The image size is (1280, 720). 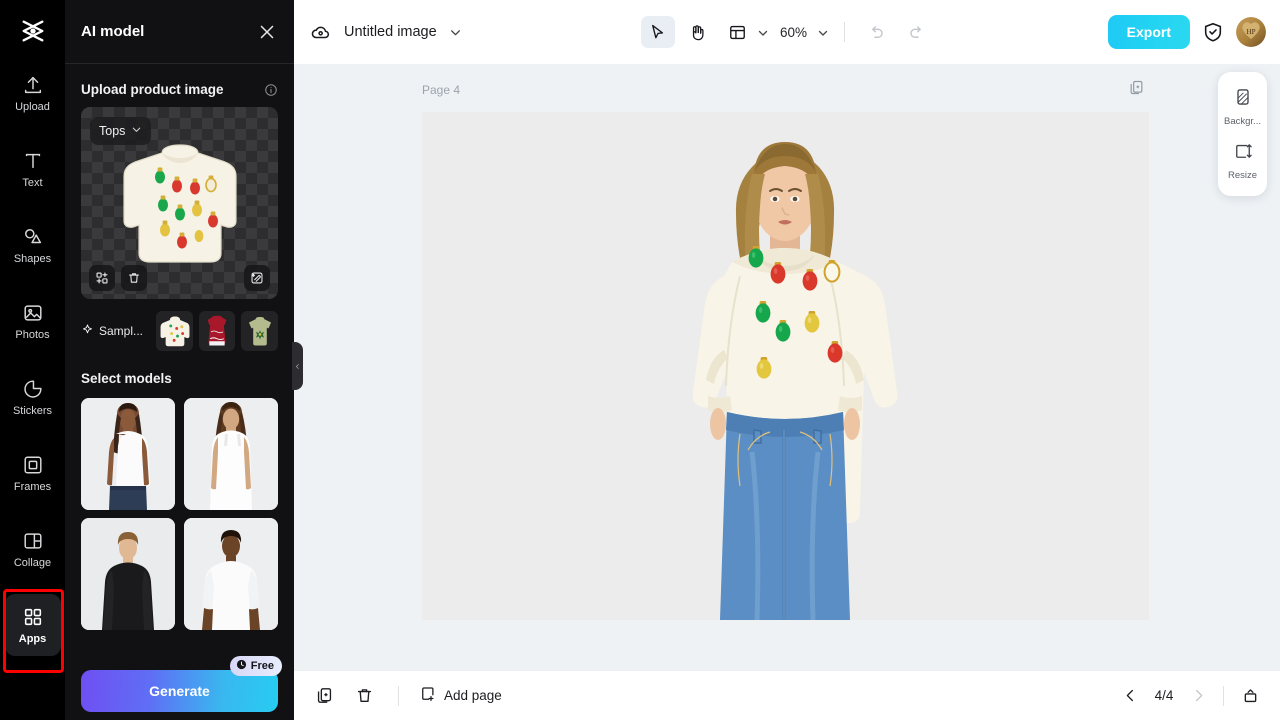 What do you see at coordinates (32, 31) in the screenshot?
I see `capcut-logo-icon` at bounding box center [32, 31].